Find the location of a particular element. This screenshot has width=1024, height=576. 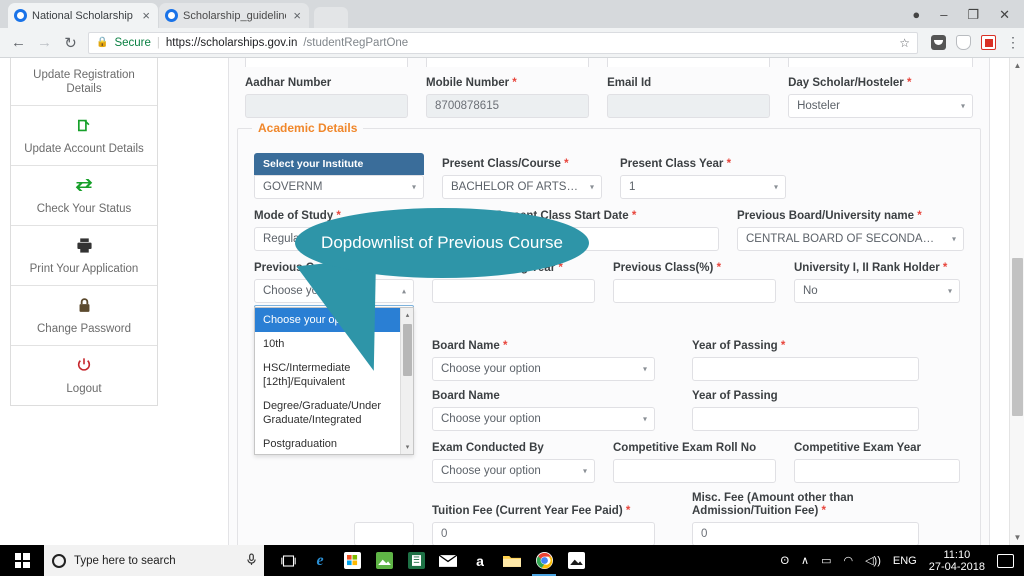

edge-icon: e is located at coordinates (320, 561).